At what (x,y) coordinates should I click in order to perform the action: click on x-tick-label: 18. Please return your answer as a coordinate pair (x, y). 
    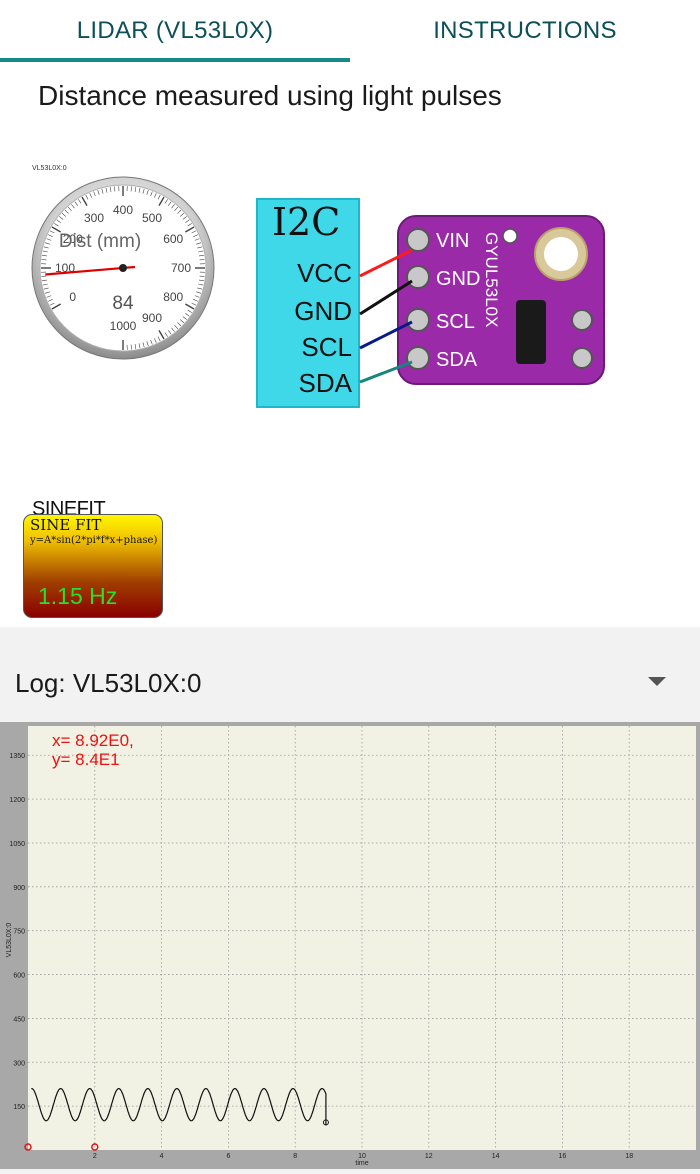
    Looking at the image, I should click on (629, 1156).